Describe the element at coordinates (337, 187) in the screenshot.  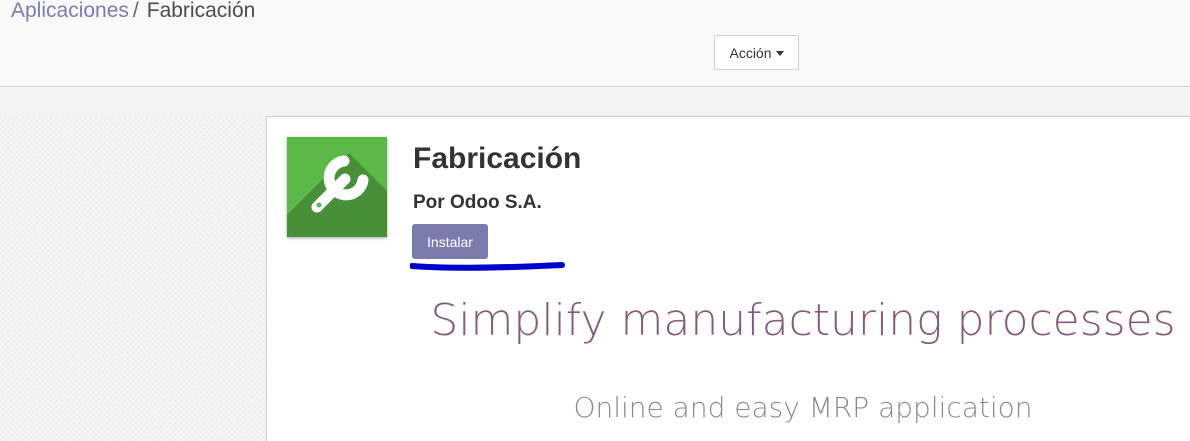
I see `wrench-icon` at that location.